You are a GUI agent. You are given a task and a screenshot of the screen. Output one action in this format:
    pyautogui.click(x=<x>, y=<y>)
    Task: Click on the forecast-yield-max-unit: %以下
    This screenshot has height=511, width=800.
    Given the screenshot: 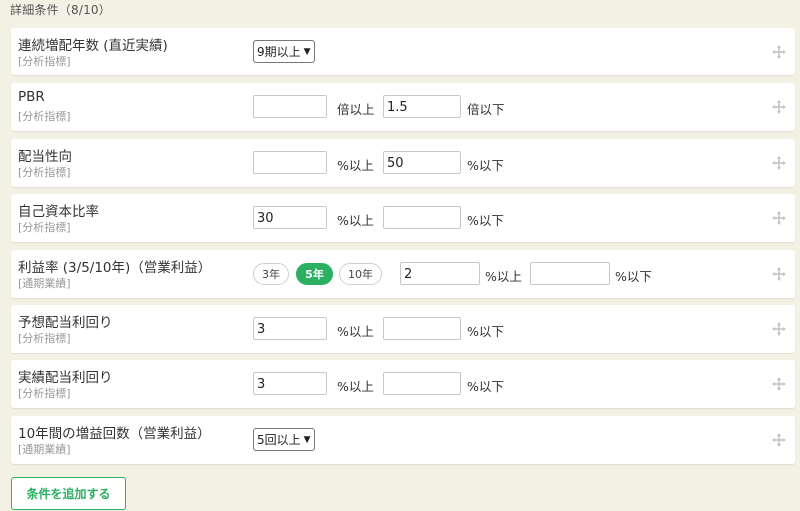 What is the action you would take?
    pyautogui.click(x=485, y=331)
    